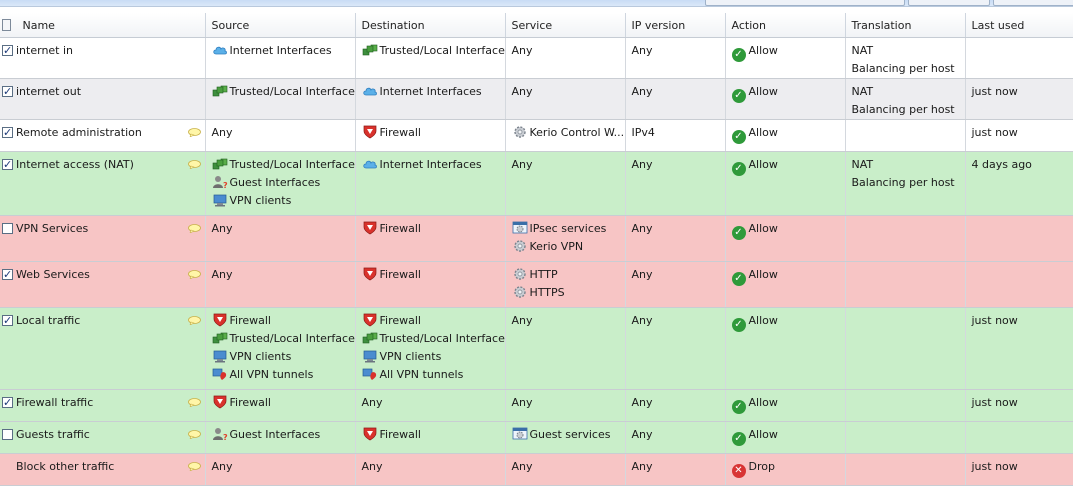 The image size is (1073, 490). Describe the element at coordinates (103, 405) in the screenshot. I see `cell-name: Firewall traffic` at that location.